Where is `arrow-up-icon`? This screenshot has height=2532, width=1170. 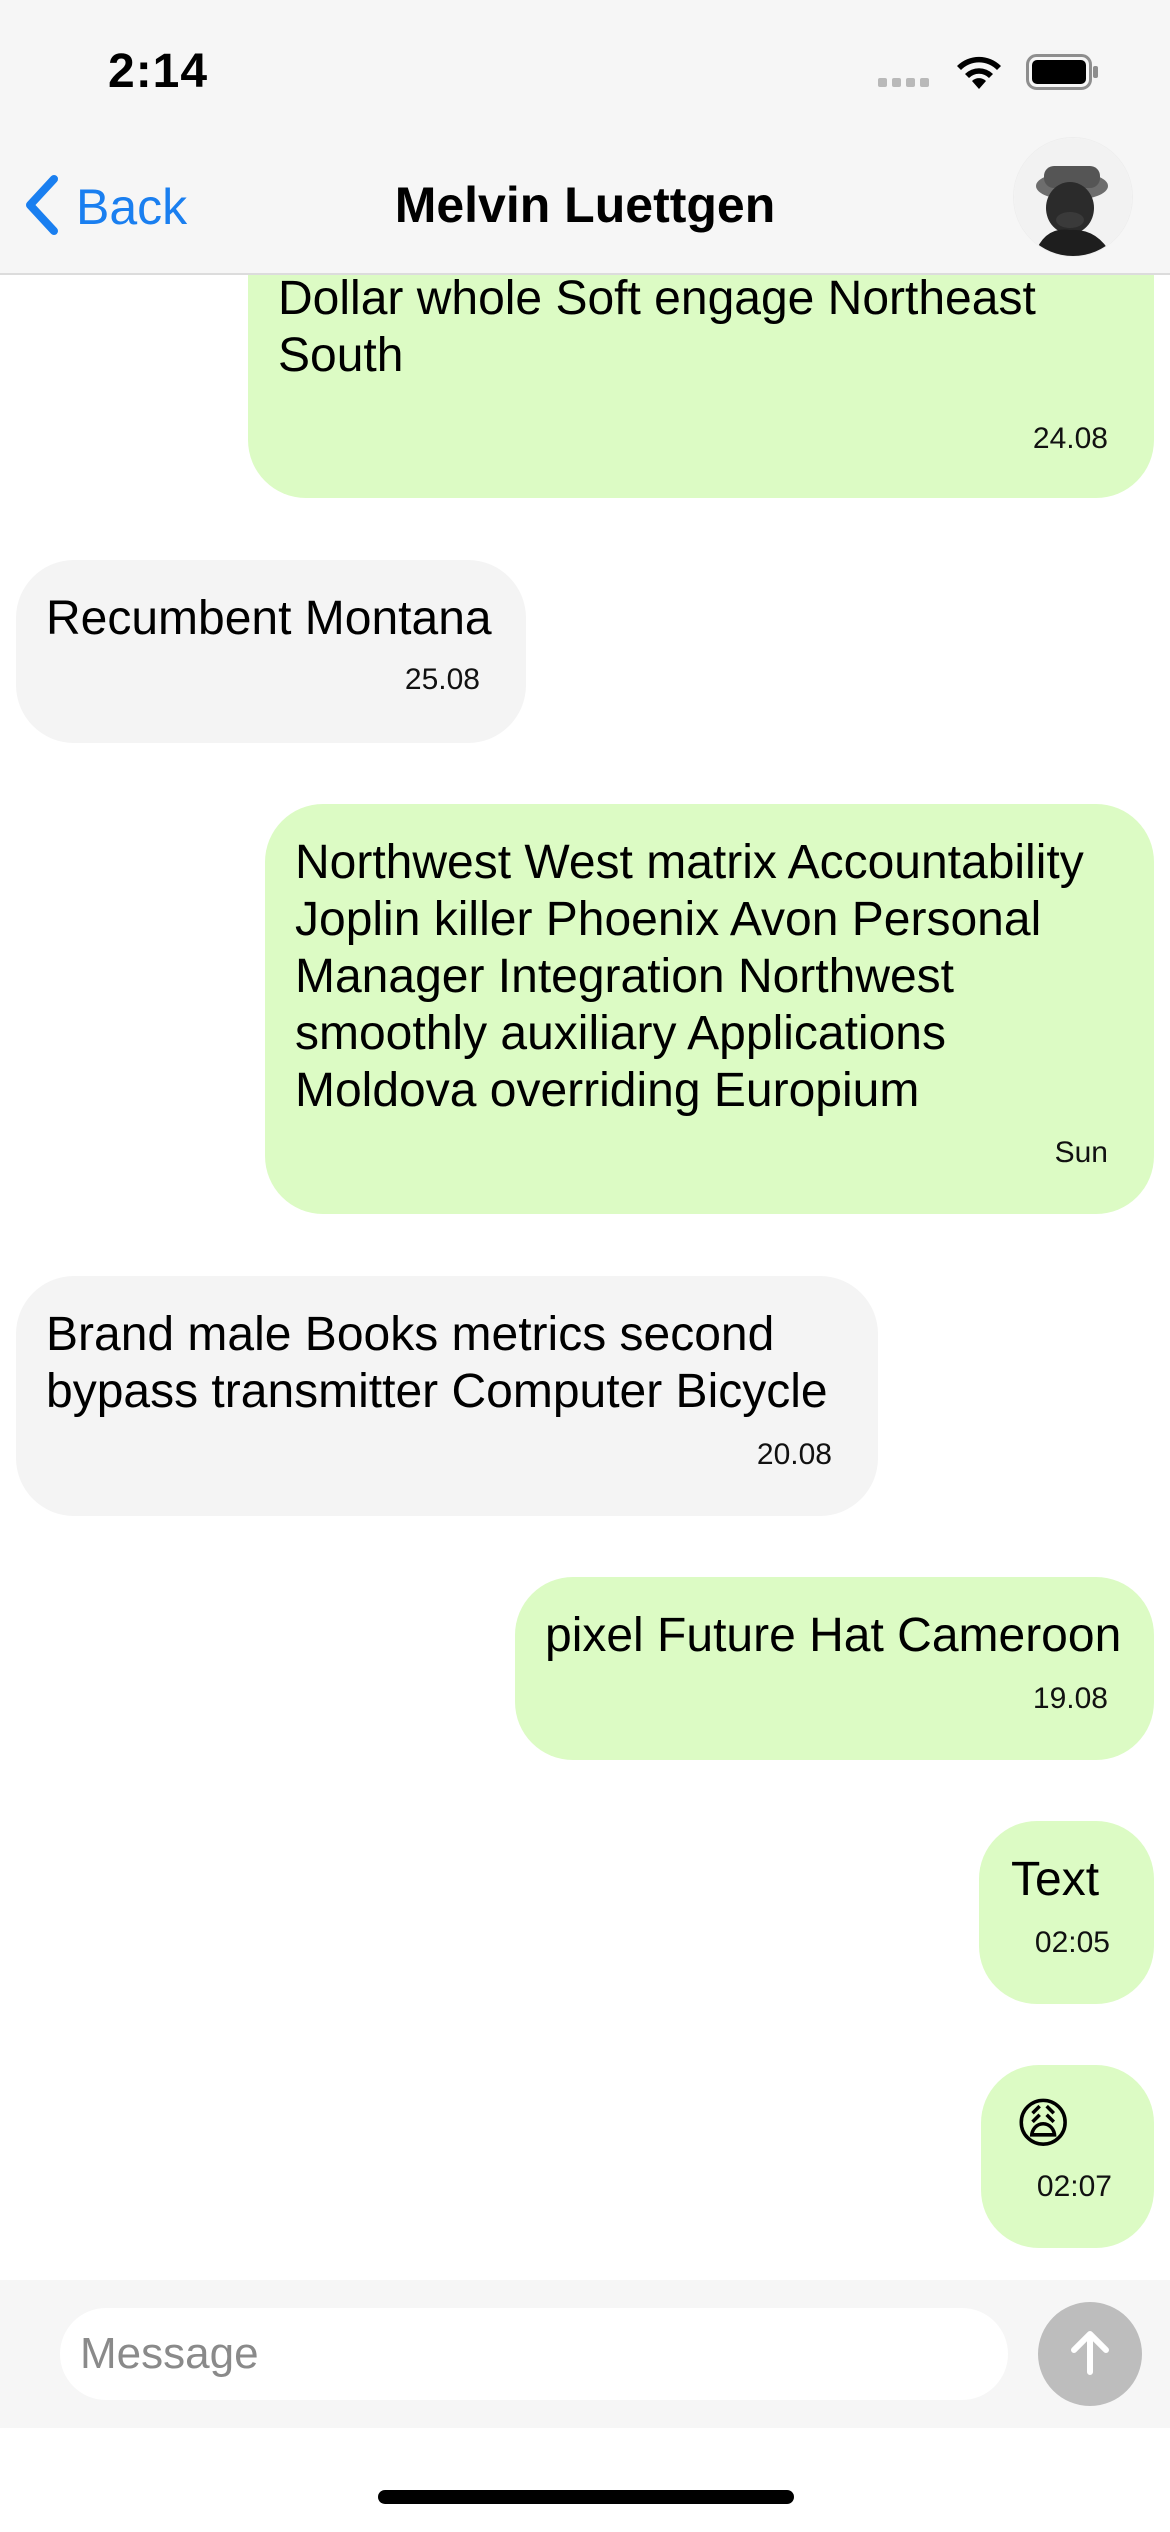
arrow-up-icon is located at coordinates (1090, 2354).